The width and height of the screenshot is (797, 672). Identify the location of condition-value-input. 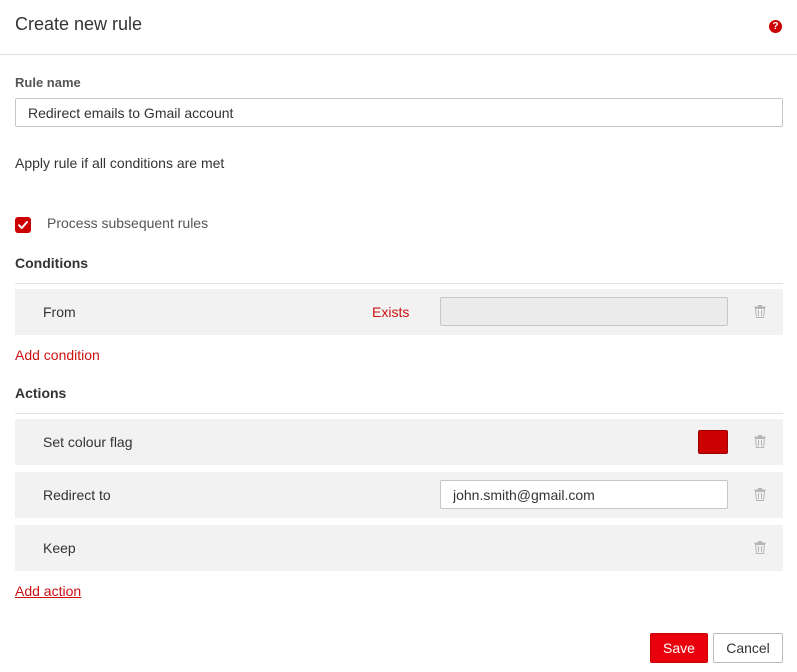
(584, 311).